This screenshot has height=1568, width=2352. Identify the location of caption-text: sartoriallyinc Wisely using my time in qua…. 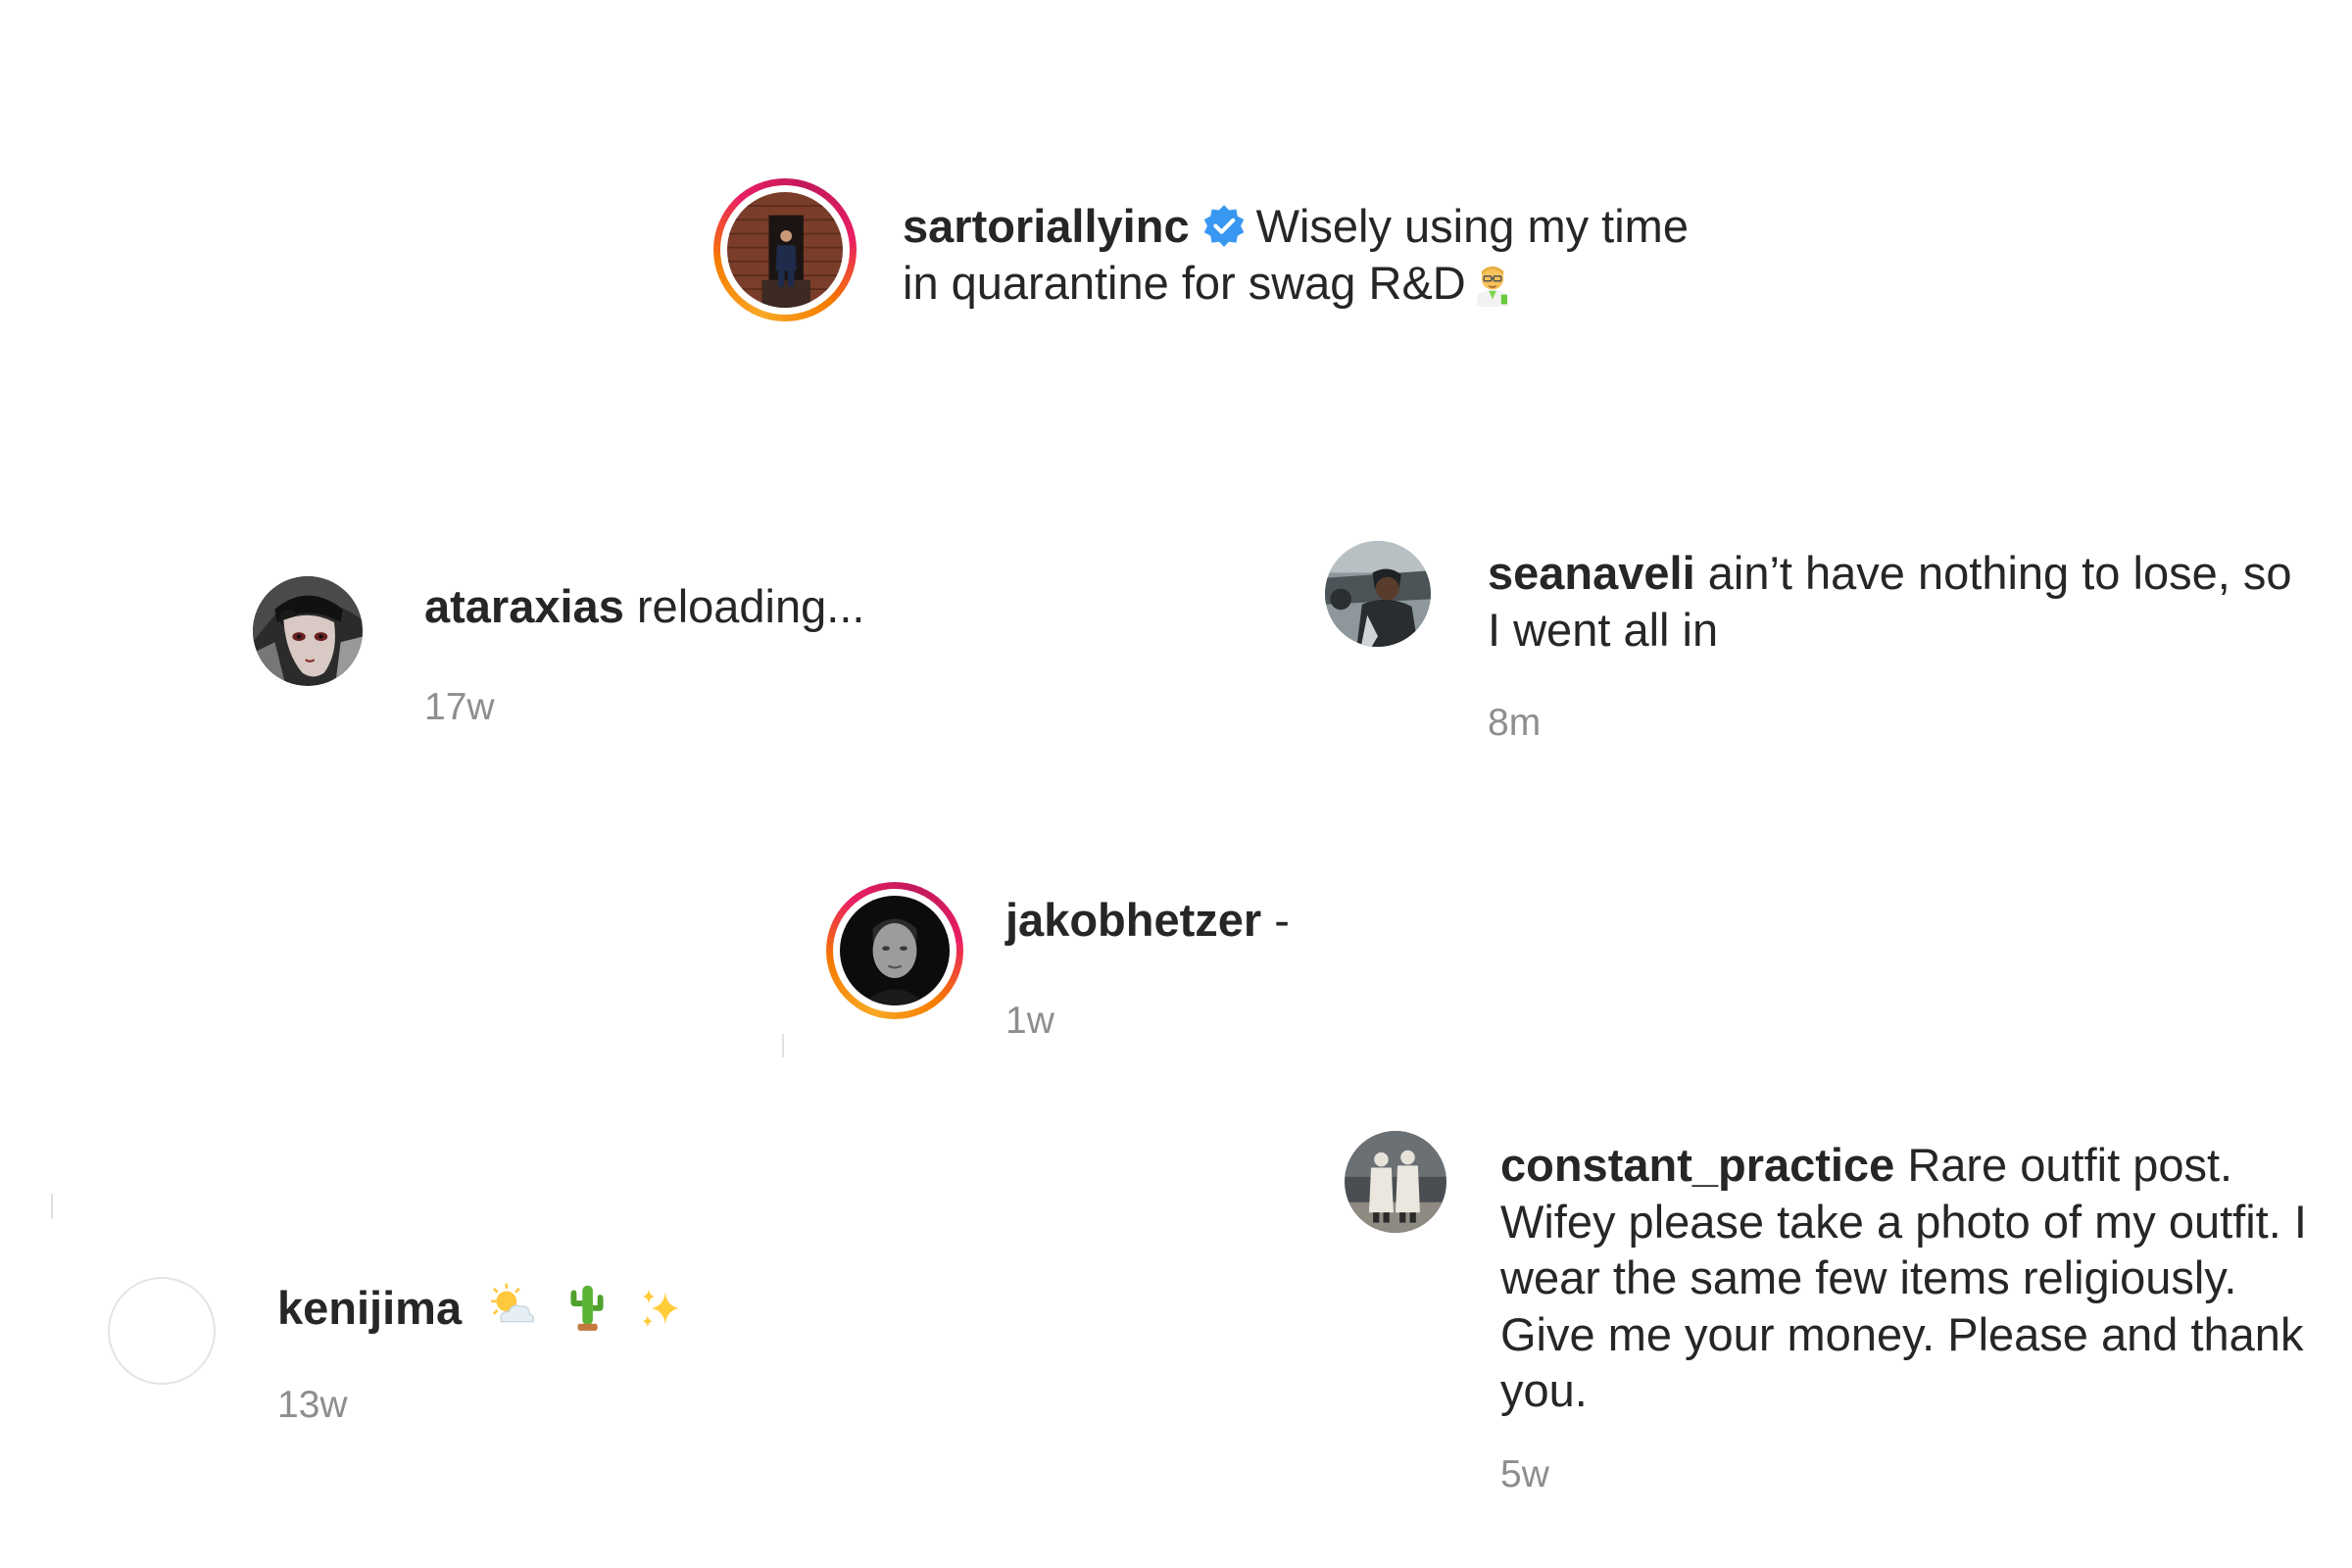
(1393, 255).